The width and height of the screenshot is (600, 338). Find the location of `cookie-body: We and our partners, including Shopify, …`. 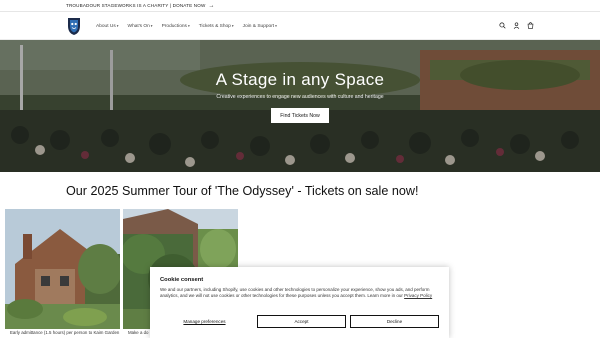

cookie-body: We and our partners, including Shopify, … is located at coordinates (299, 293).